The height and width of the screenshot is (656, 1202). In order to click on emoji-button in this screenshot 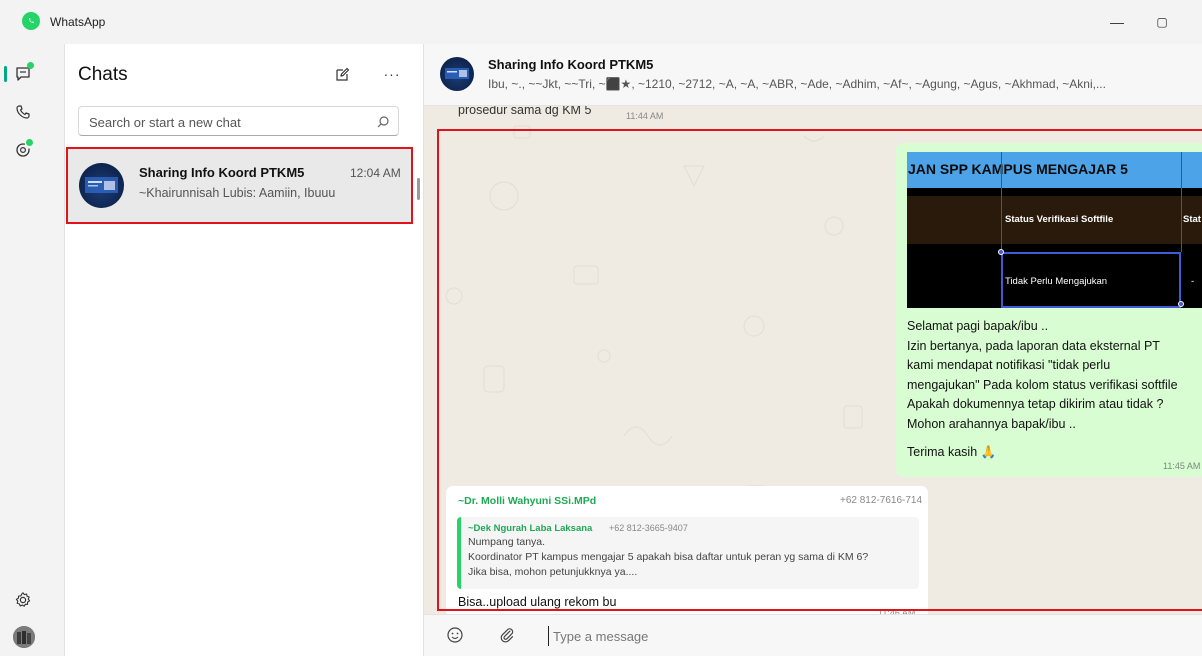, I will do `click(456, 636)`.